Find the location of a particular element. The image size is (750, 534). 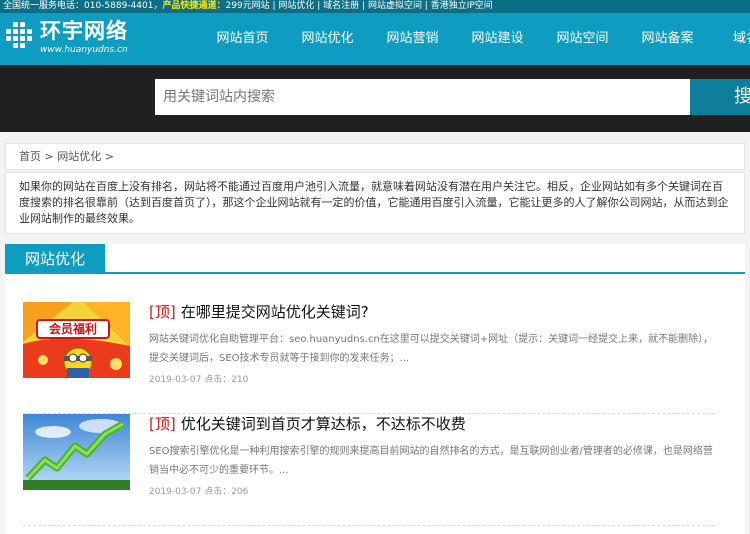

search-band: 搜索 is located at coordinates (375, 98).